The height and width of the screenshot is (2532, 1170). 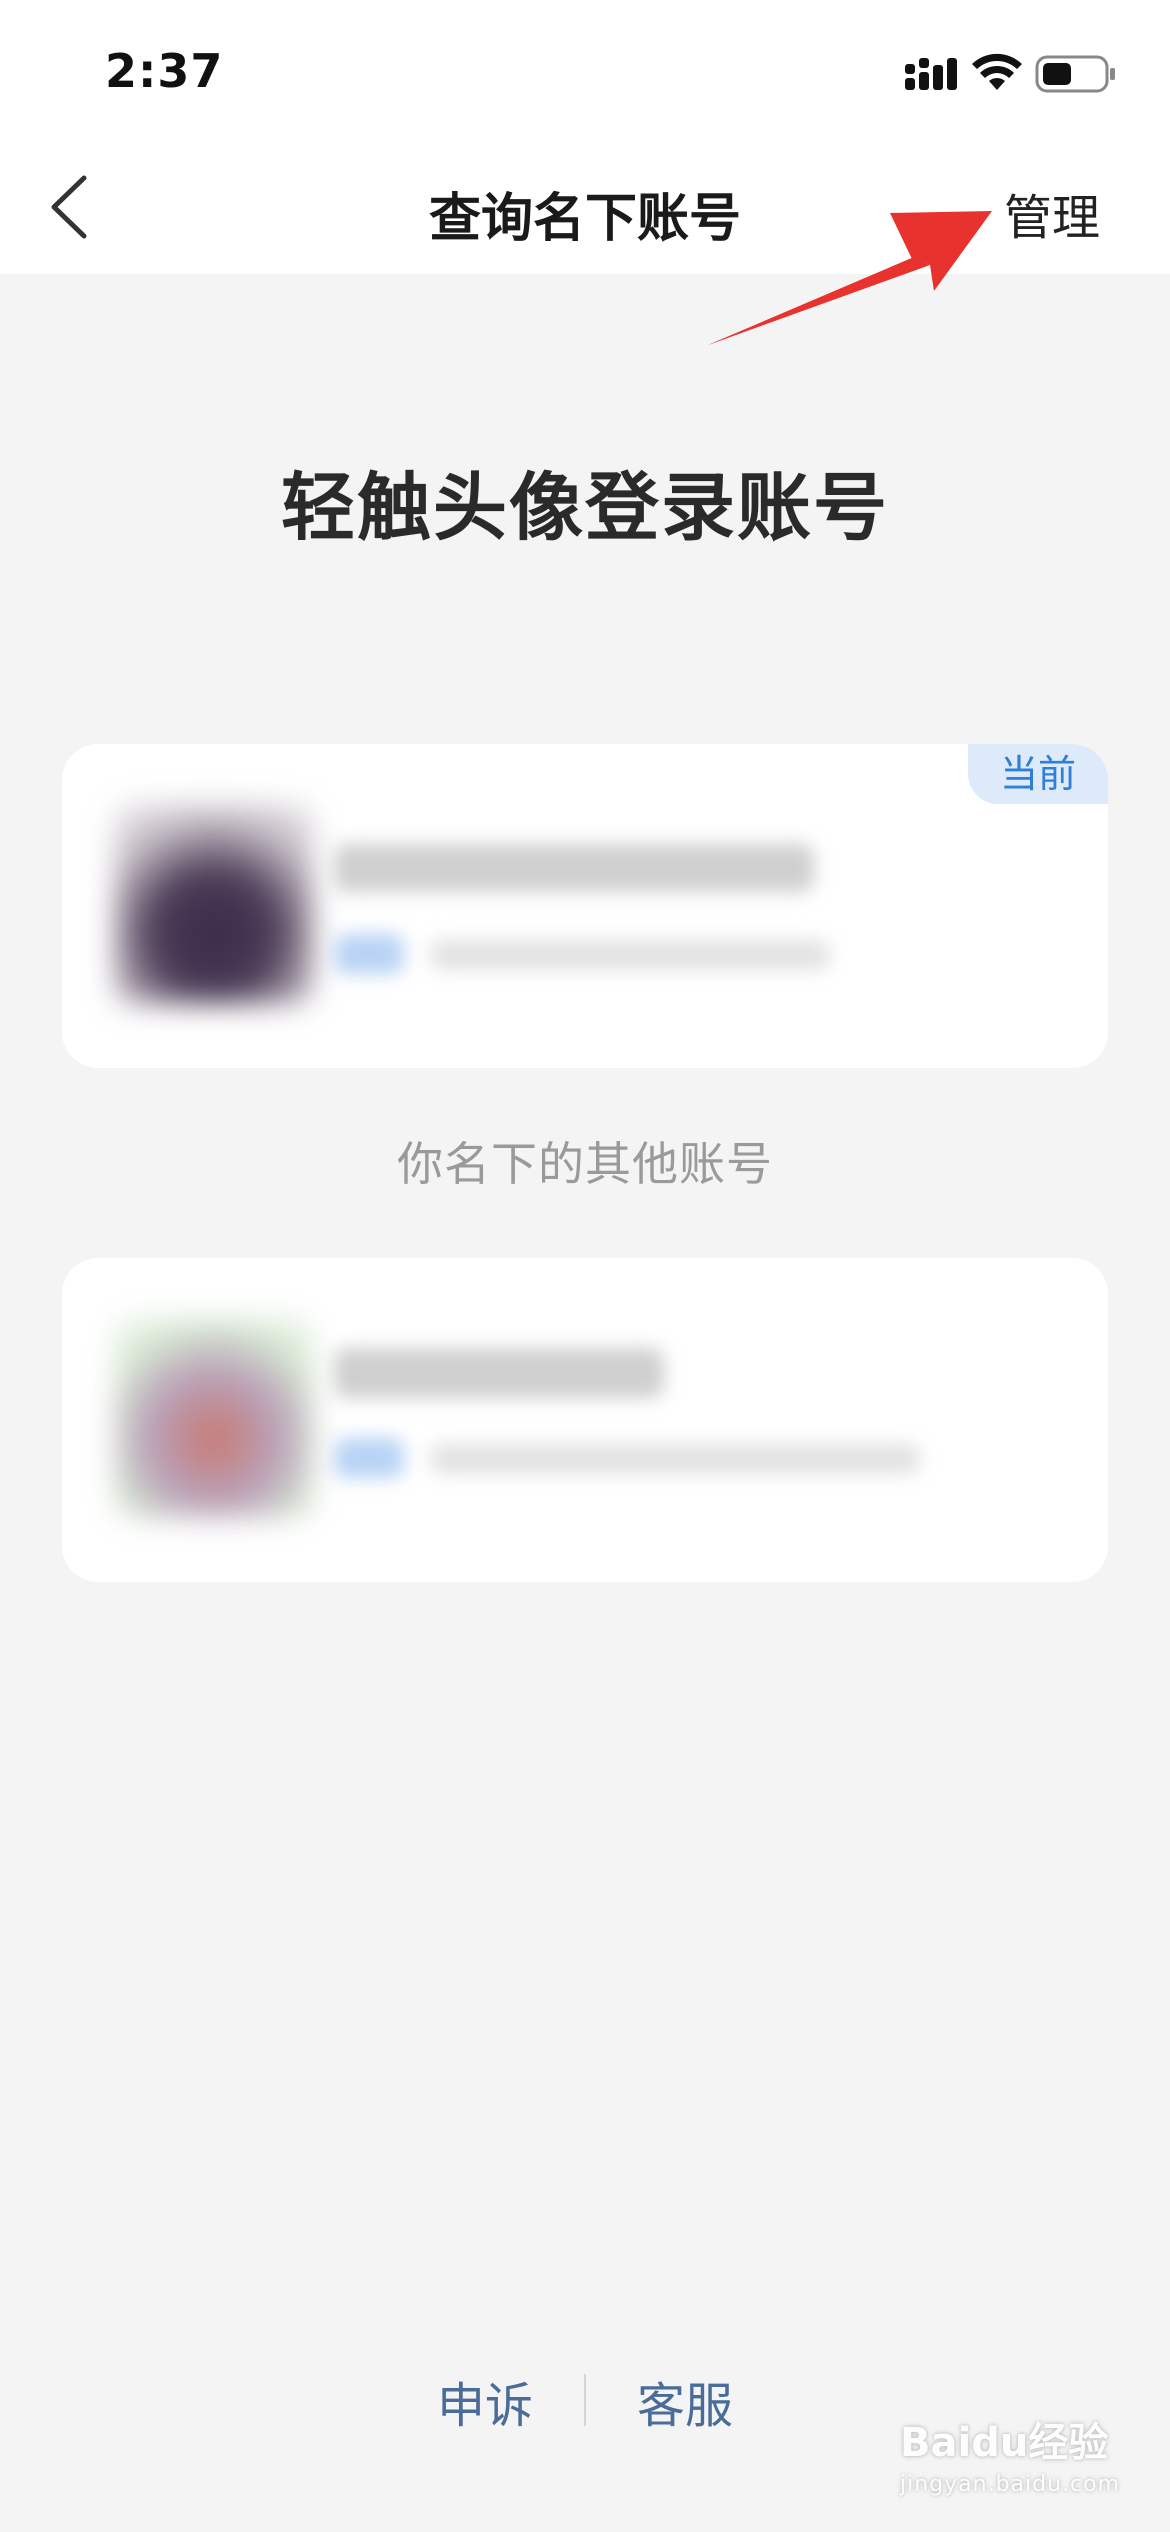 I want to click on status-time: 2:37, so click(x=164, y=71).